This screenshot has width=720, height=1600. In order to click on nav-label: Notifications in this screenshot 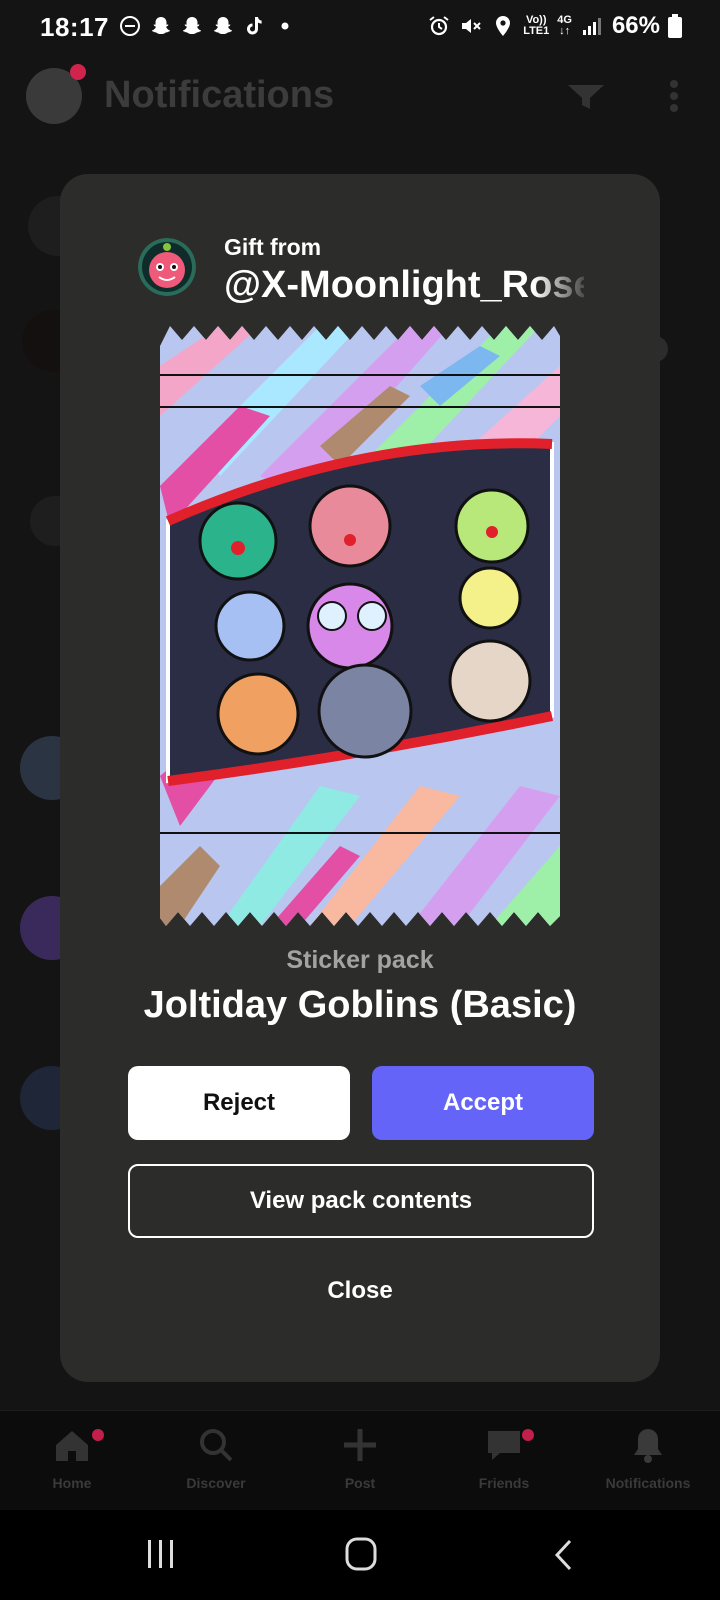, I will do `click(648, 1483)`.